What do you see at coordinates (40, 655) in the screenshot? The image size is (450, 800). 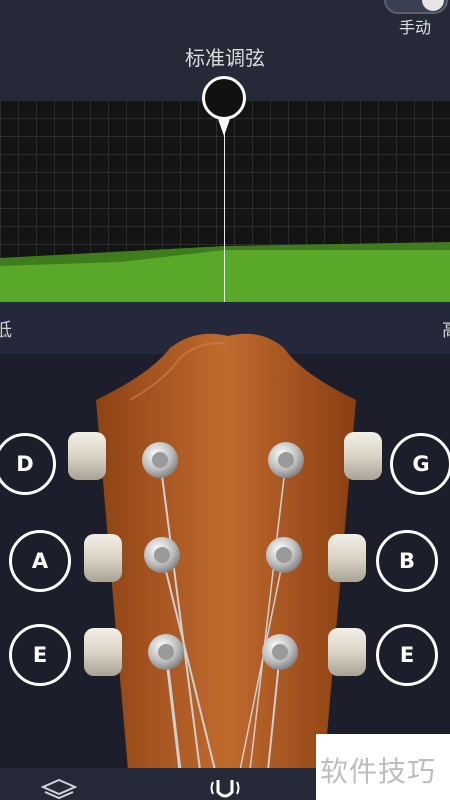 I see `string-low-e-button: E` at bounding box center [40, 655].